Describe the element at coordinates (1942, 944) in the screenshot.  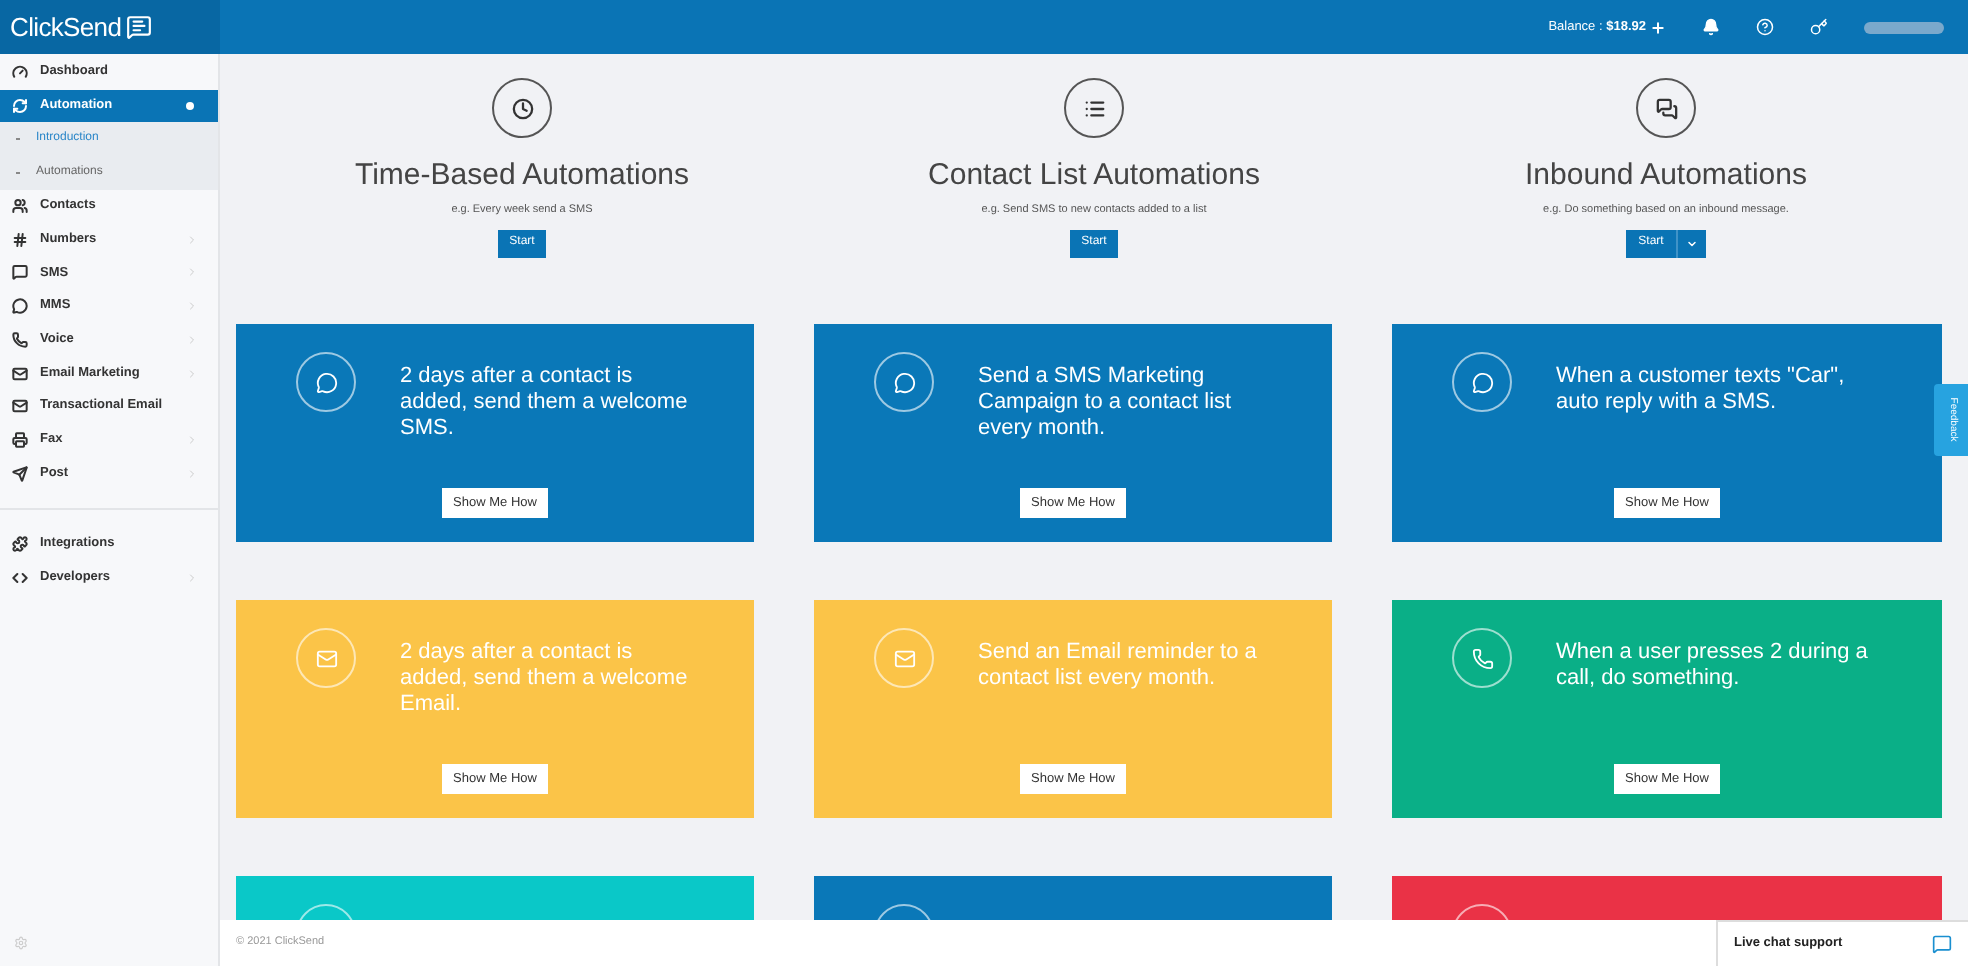
I see `chat-icon` at that location.